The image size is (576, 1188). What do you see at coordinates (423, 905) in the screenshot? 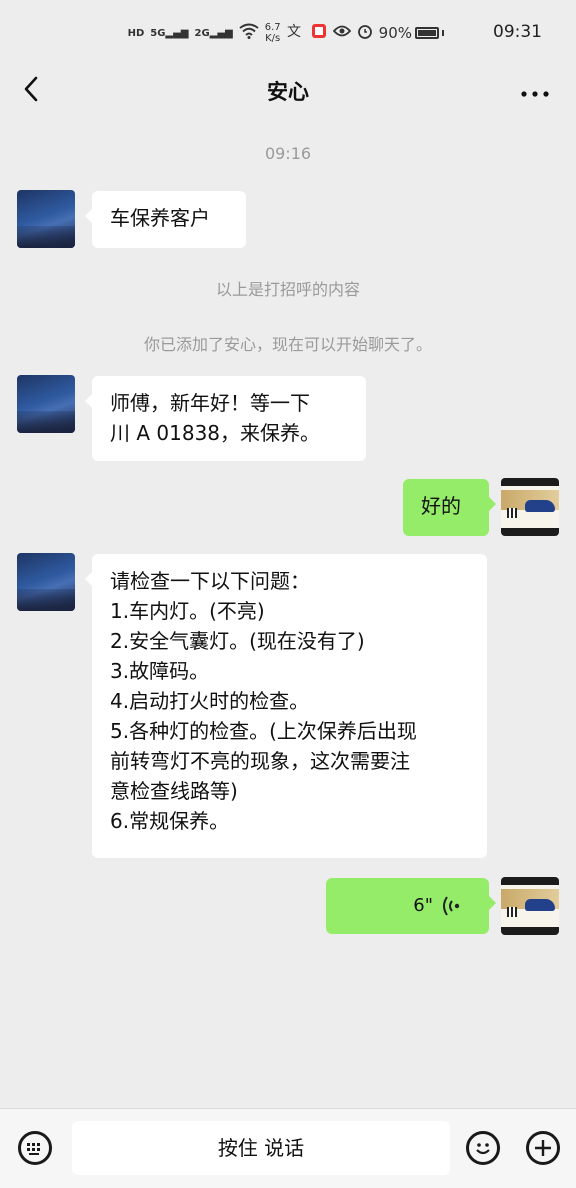
I see `voice-duration: 6"` at bounding box center [423, 905].